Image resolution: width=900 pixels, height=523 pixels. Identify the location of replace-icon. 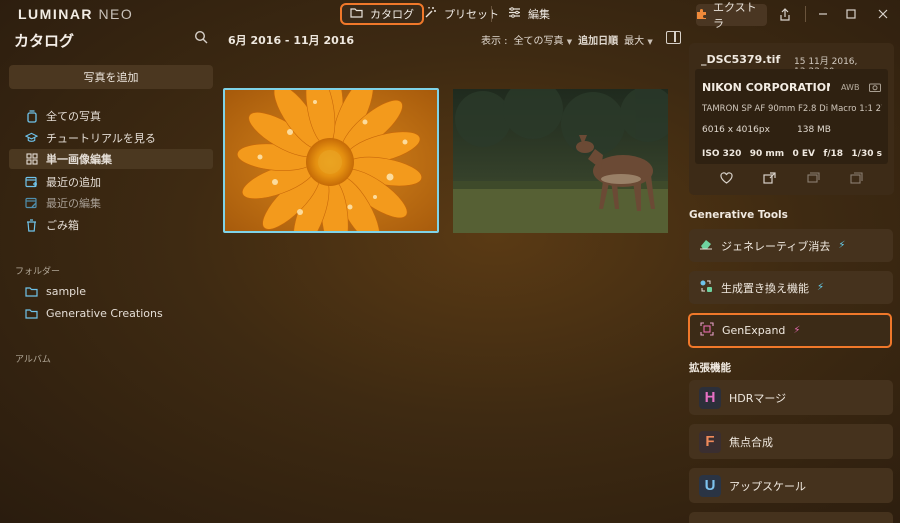
(706, 287).